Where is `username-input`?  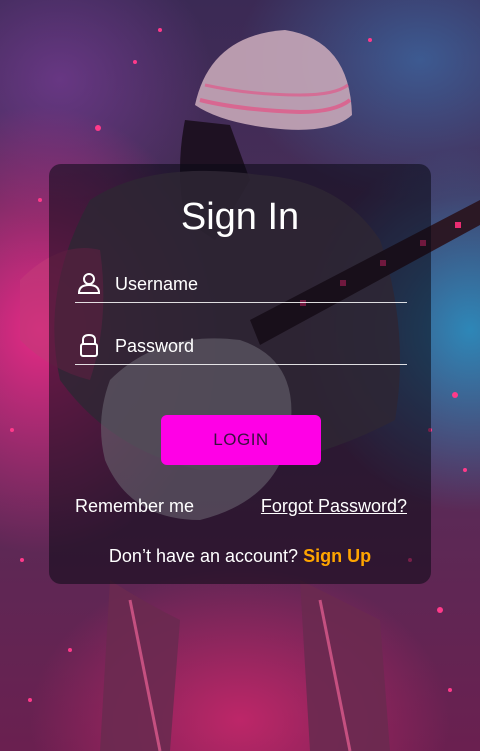
username-input is located at coordinates (255, 284).